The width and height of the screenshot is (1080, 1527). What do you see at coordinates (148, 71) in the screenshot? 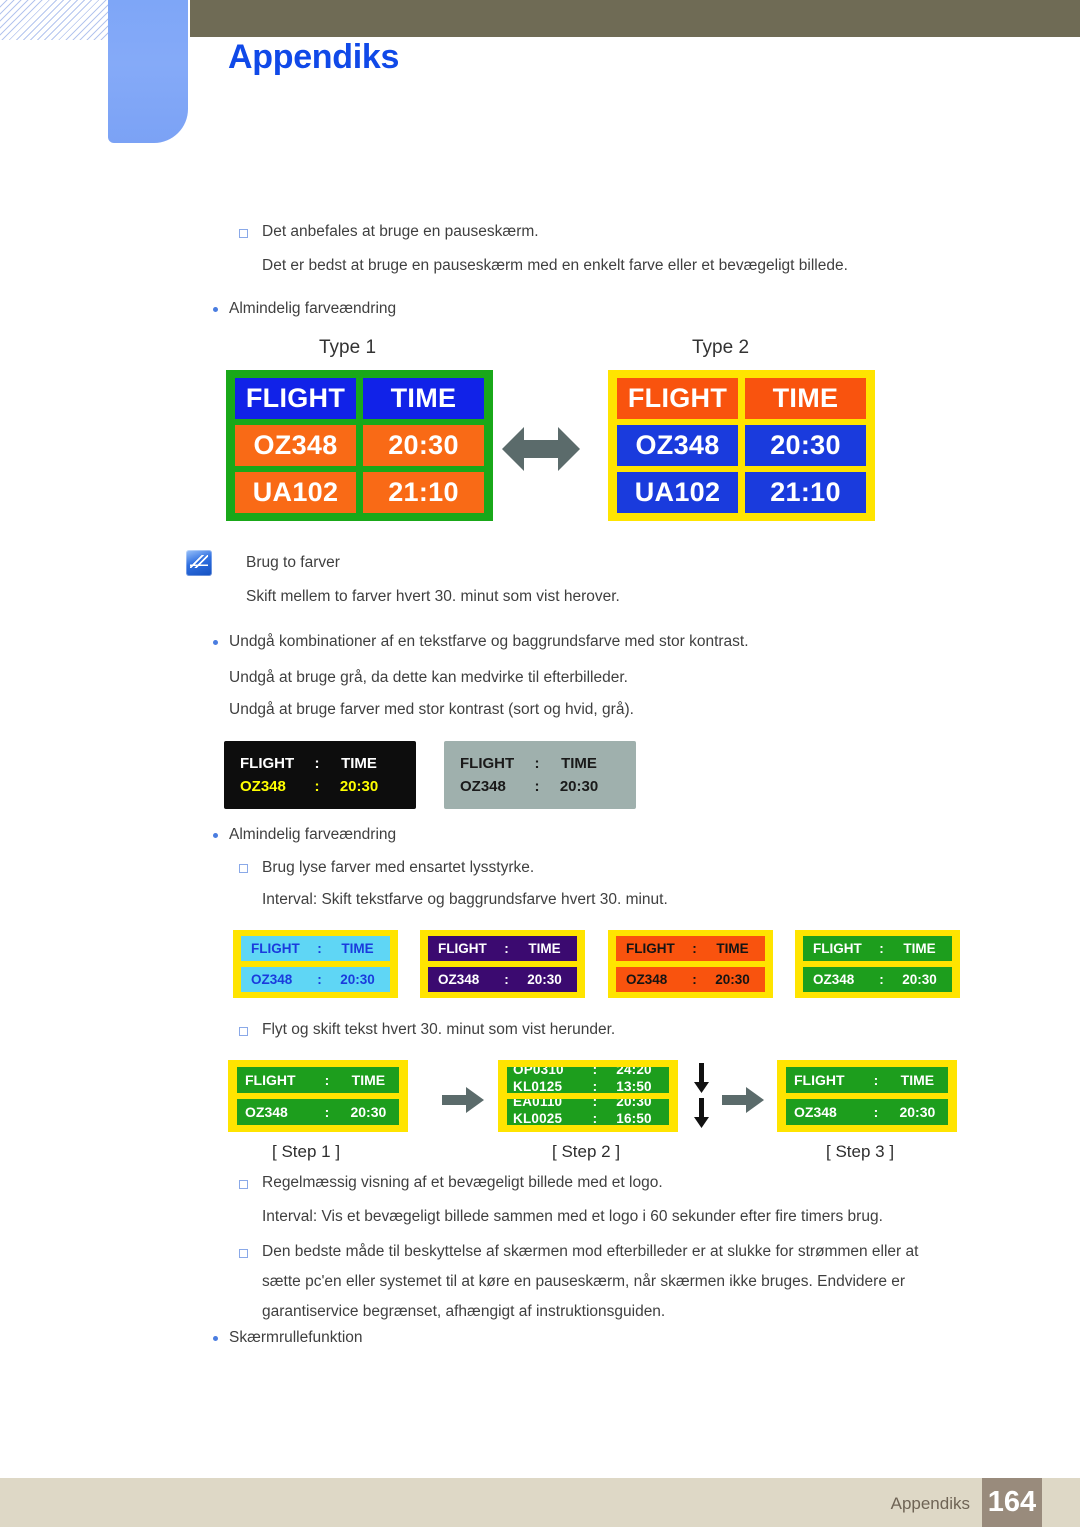
I see `header-blue-tab` at bounding box center [148, 71].